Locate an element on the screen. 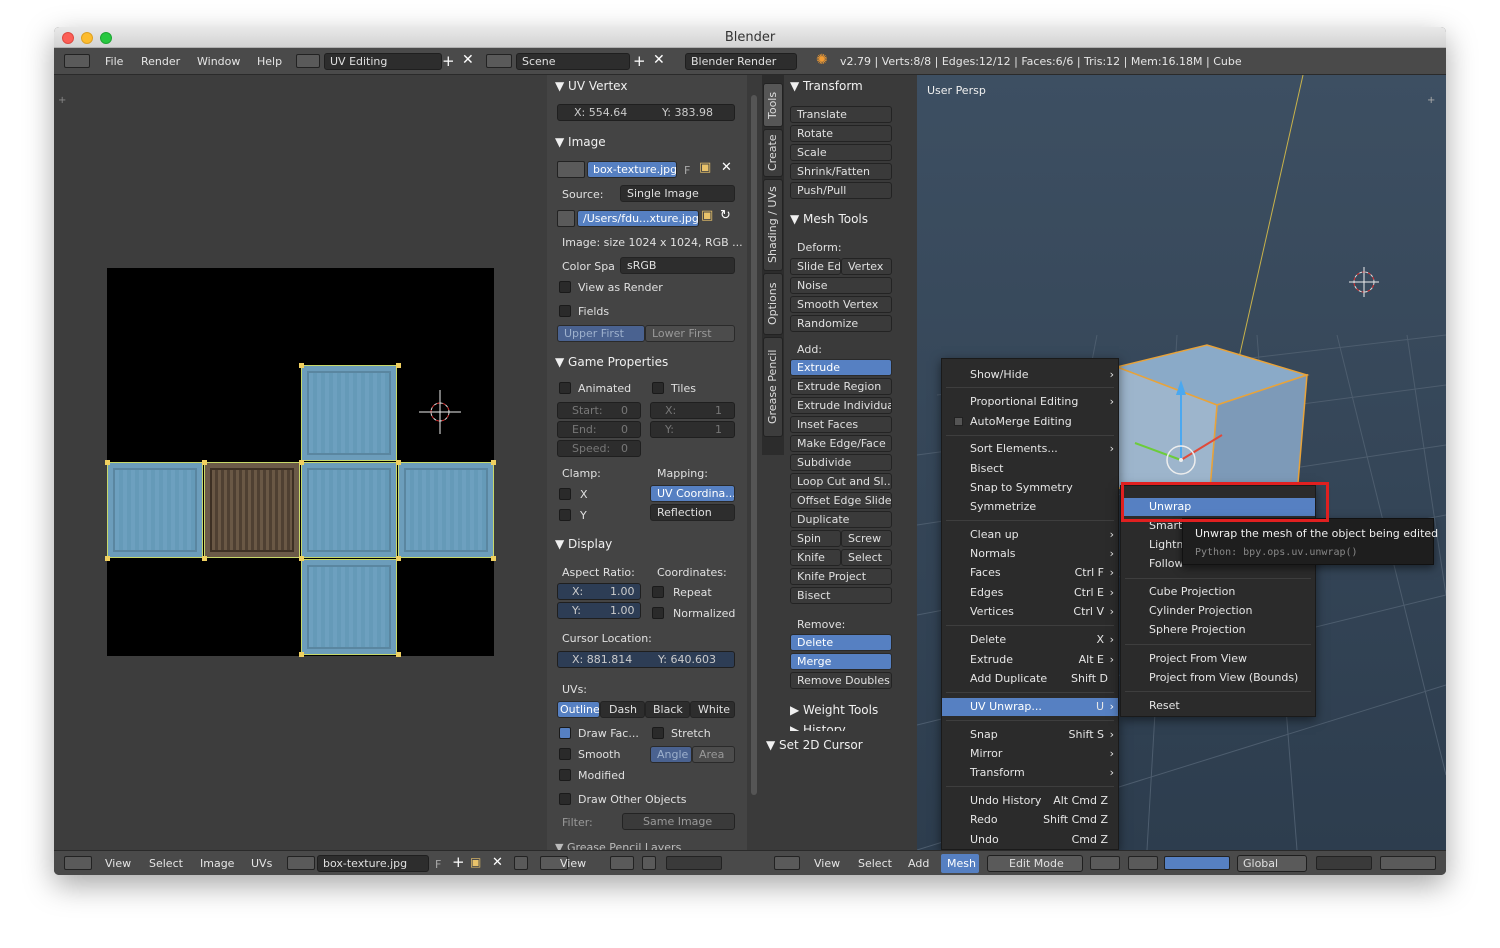 Image resolution: width=1500 pixels, height=948 pixels. delete-select: Delete is located at coordinates (841, 642).